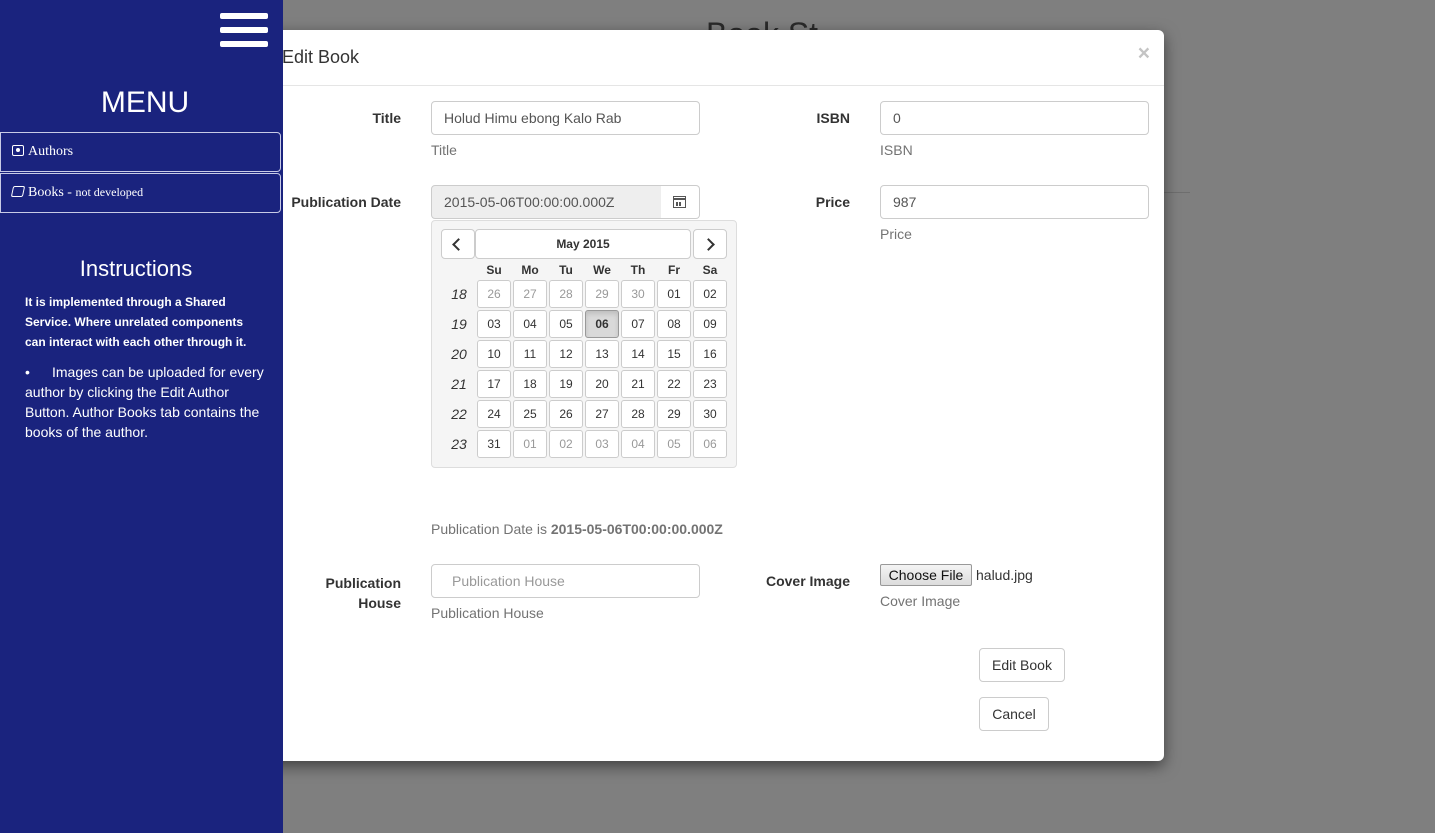  What do you see at coordinates (713, 58) in the screenshot?
I see `modal-header: Edit Book ×` at bounding box center [713, 58].